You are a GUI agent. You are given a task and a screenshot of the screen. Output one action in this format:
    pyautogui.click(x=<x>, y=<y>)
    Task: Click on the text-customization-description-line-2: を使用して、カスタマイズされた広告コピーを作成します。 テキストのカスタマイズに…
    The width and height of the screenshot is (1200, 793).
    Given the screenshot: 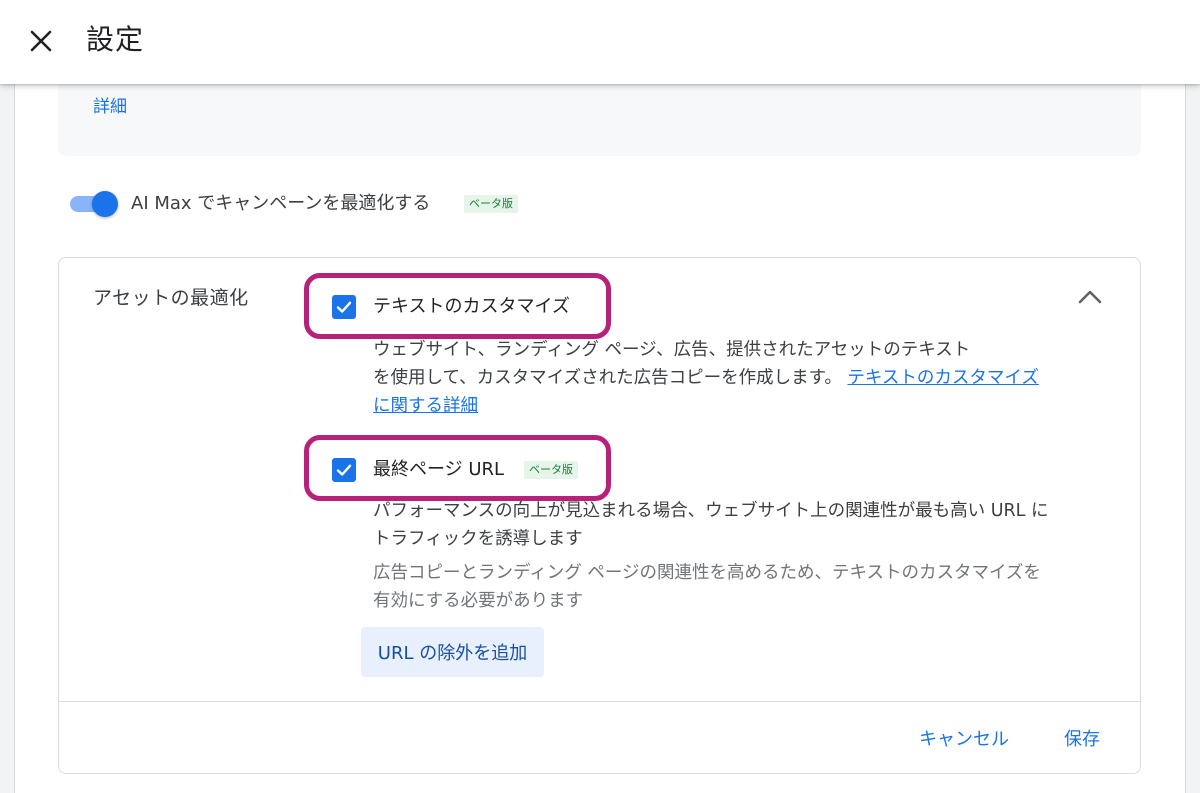 What is the action you would take?
    pyautogui.click(x=713, y=392)
    